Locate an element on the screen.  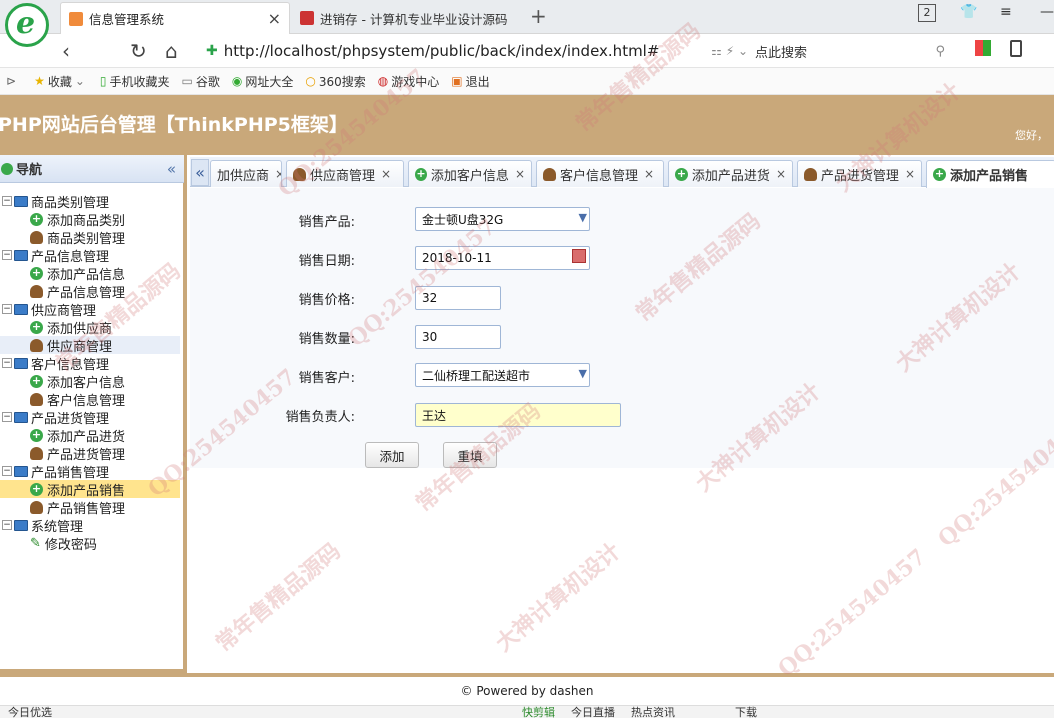
page-tab-label: 添加产品进货 is located at coordinates (730, 176).